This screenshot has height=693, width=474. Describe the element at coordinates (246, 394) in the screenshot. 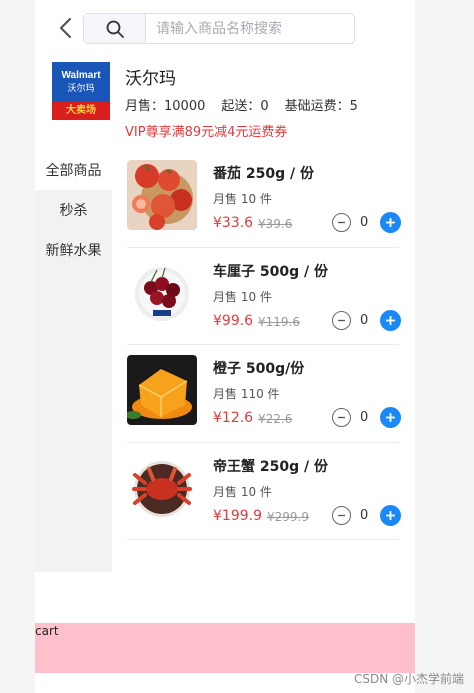

I see `goods-sales: 月售 110 件` at that location.